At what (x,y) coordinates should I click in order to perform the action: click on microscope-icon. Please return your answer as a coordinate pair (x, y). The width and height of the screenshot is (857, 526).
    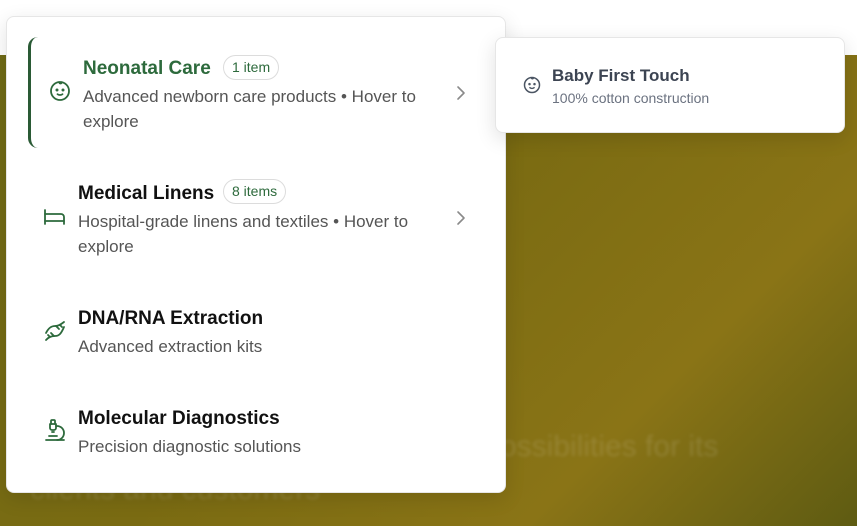
    Looking at the image, I should click on (55, 430).